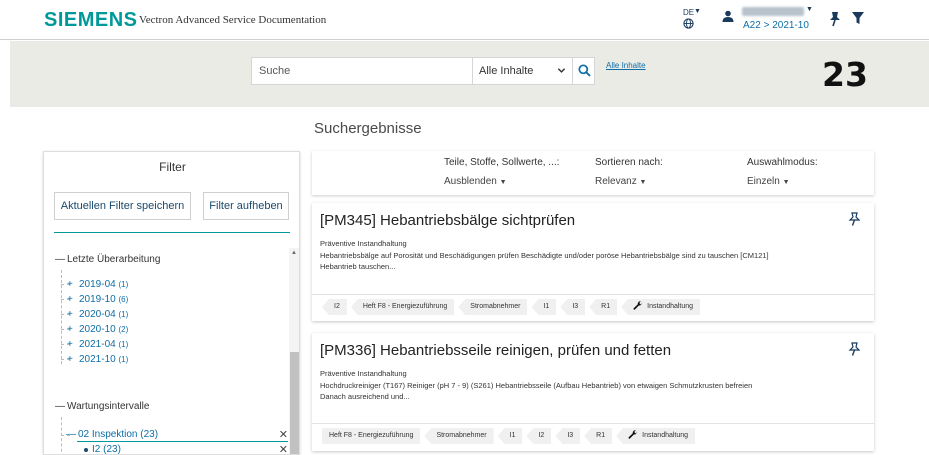  I want to click on search-input, so click(362, 71).